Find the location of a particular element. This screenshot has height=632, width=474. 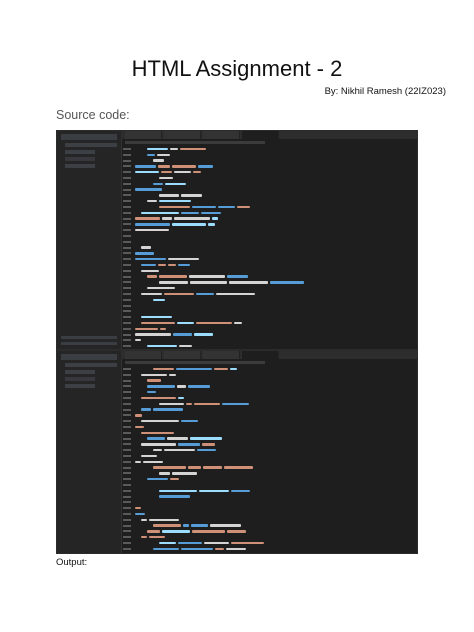

output-heading: Output: is located at coordinates (72, 562).